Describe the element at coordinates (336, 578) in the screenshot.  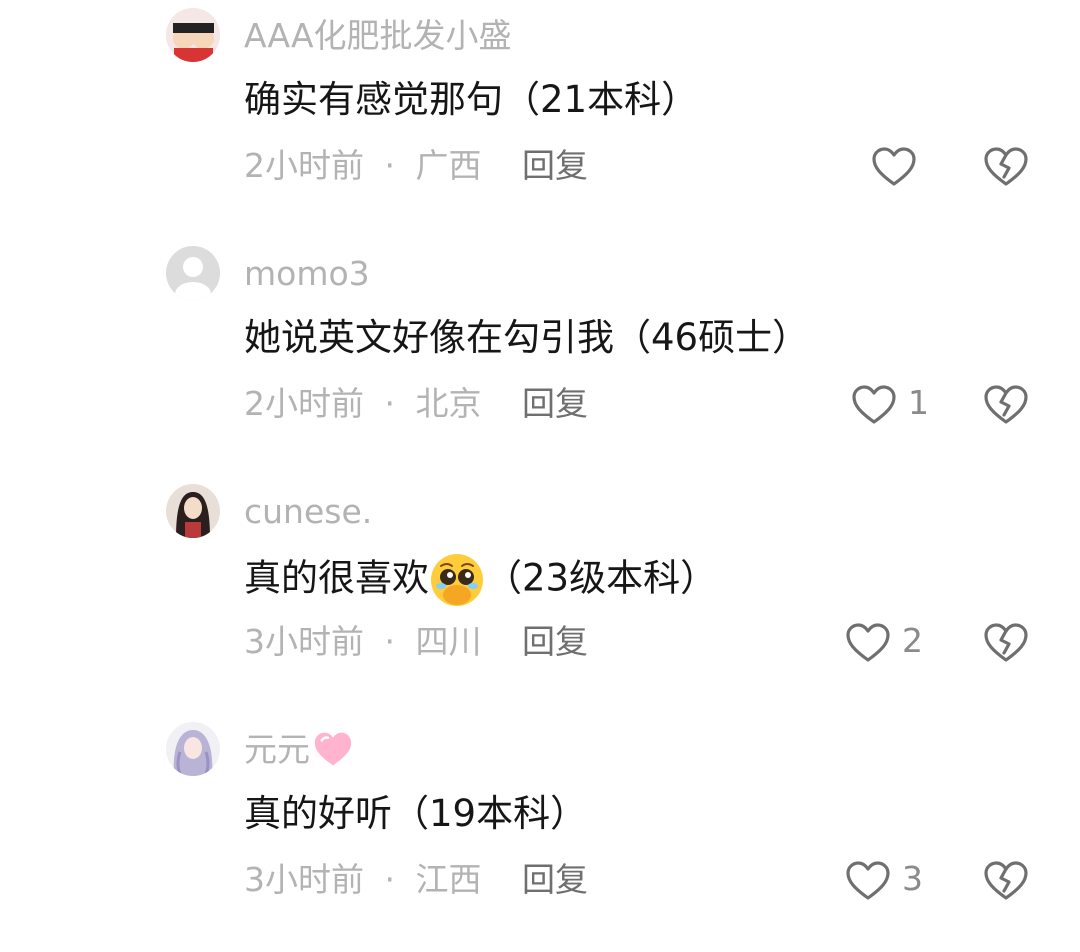
I see `comment-text-part: 真的很喜欢` at that location.